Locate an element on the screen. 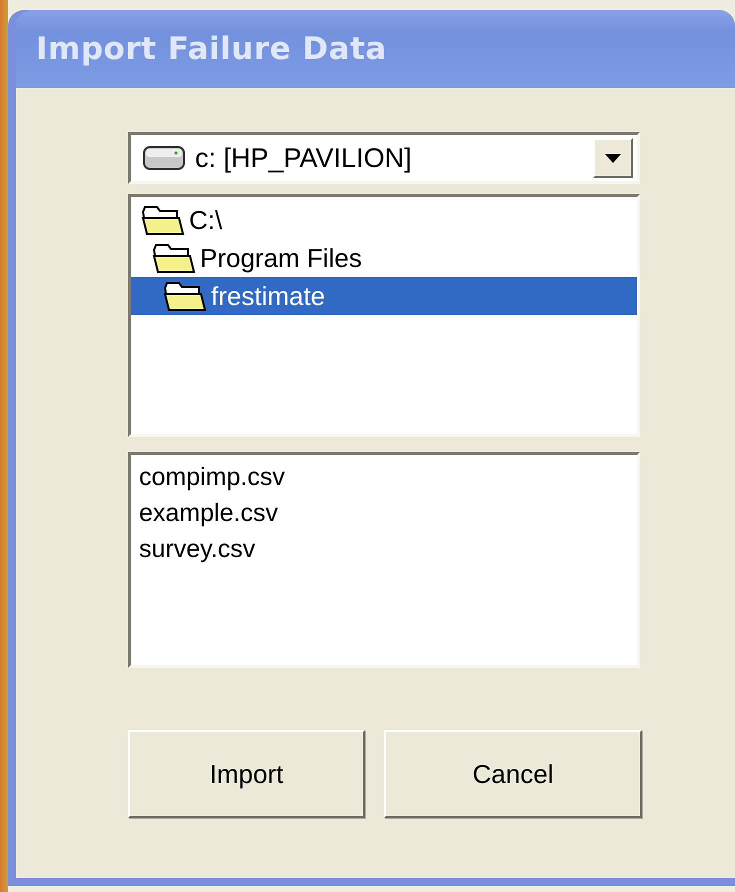  file-item: survey.csv is located at coordinates (384, 549).